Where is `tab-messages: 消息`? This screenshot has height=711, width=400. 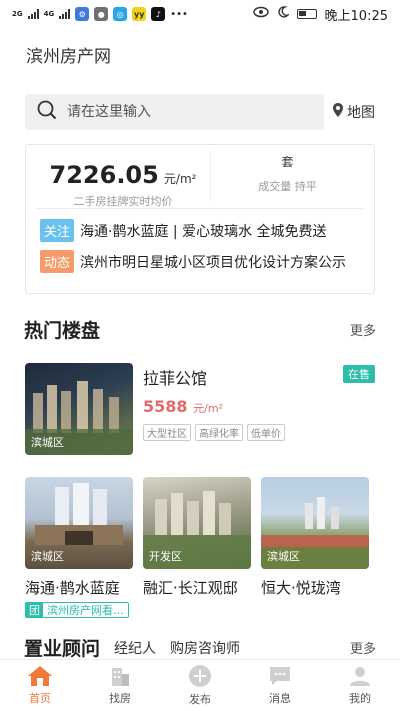 tab-messages: 消息 is located at coordinates (280, 685).